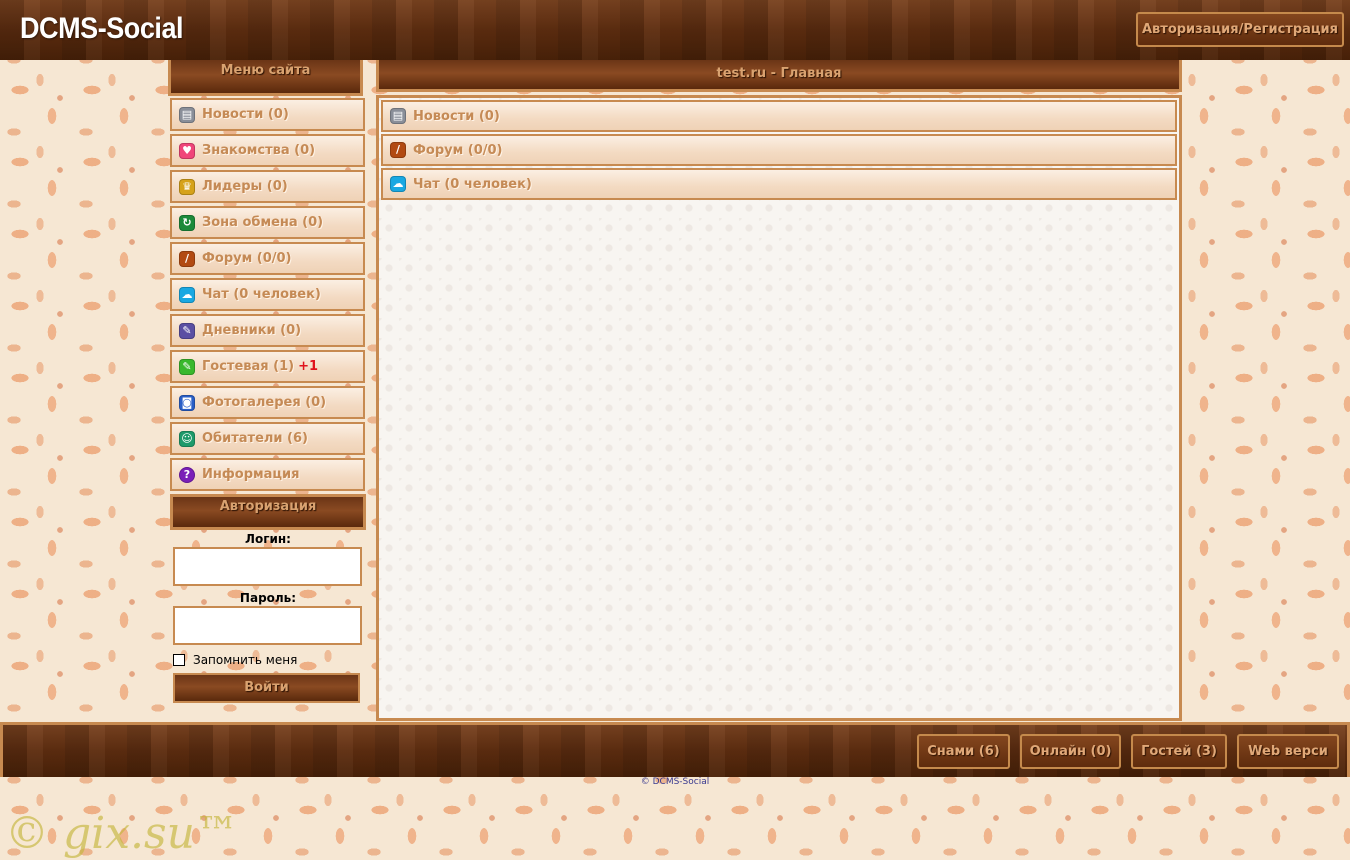 The image size is (1350, 860). I want to click on menu-item-chat: ☁ Чат (0 человек), so click(267, 294).